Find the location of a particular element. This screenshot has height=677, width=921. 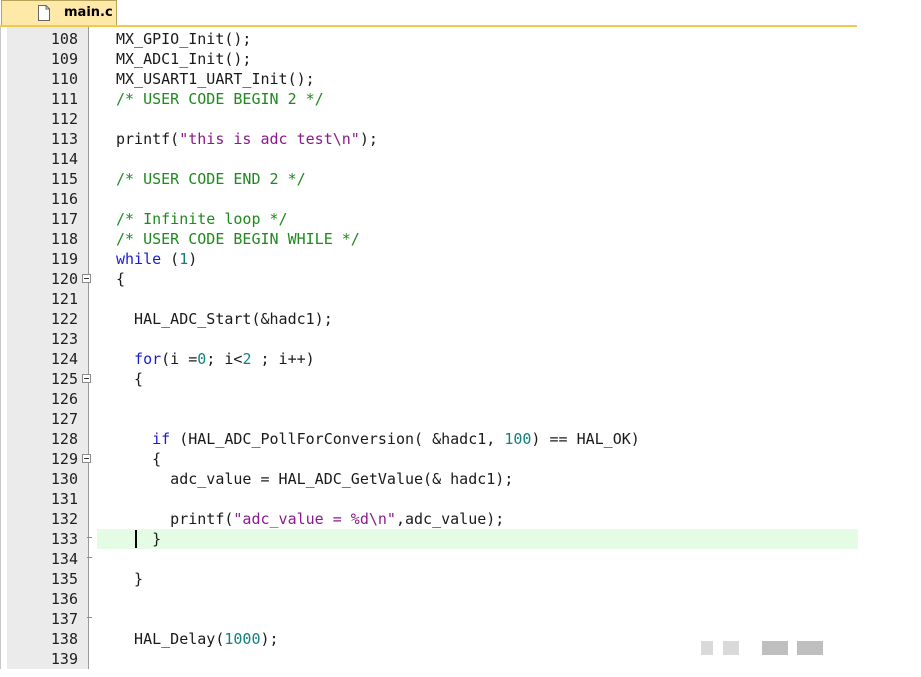

line-number: 116 is located at coordinates (64, 199).